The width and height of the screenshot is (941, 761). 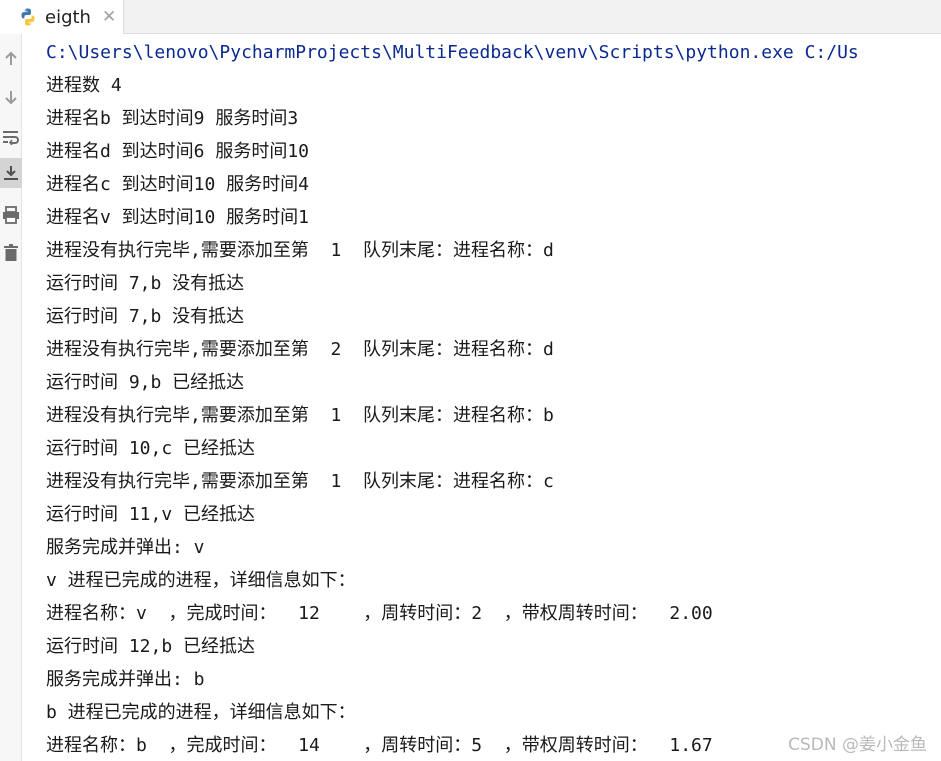 I want to click on console-line: v 进程已完成的进程，详细信息如下：, so click(x=201, y=580).